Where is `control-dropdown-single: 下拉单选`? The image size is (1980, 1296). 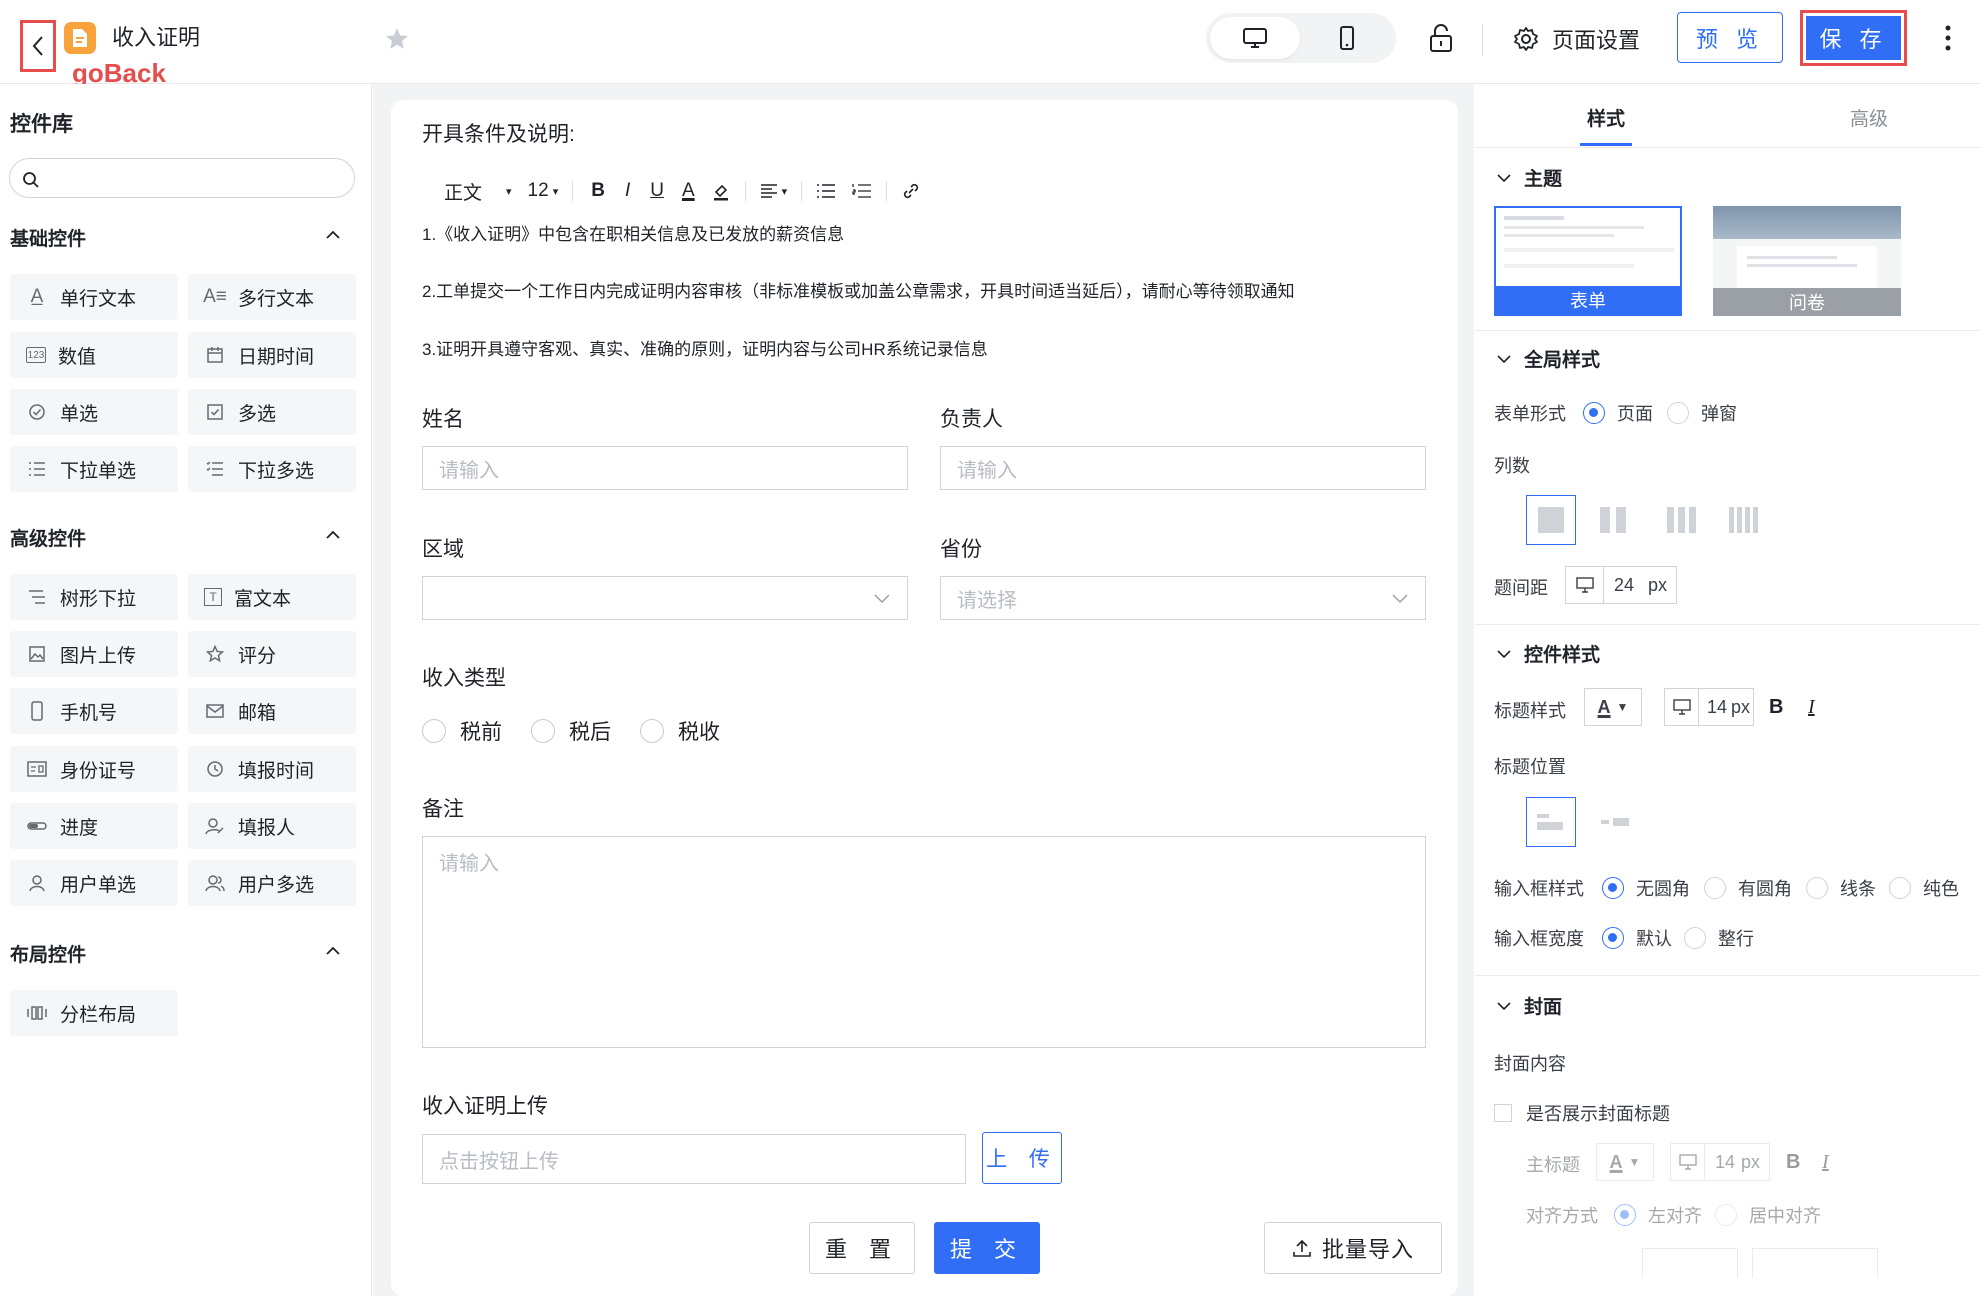 control-dropdown-single: 下拉单选 is located at coordinates (94, 469).